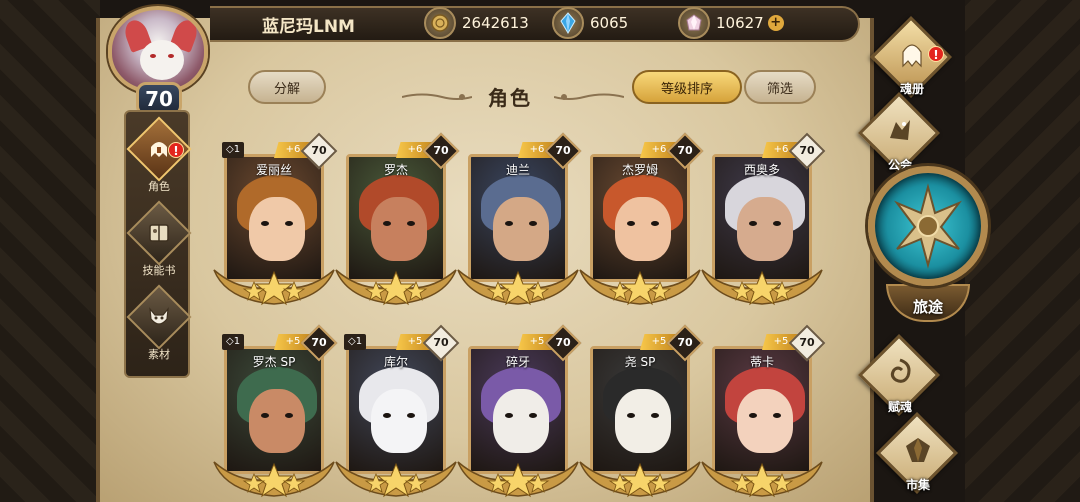 The width and height of the screenshot is (1080, 502). I want to click on blue-crystal-icon, so click(568, 23).